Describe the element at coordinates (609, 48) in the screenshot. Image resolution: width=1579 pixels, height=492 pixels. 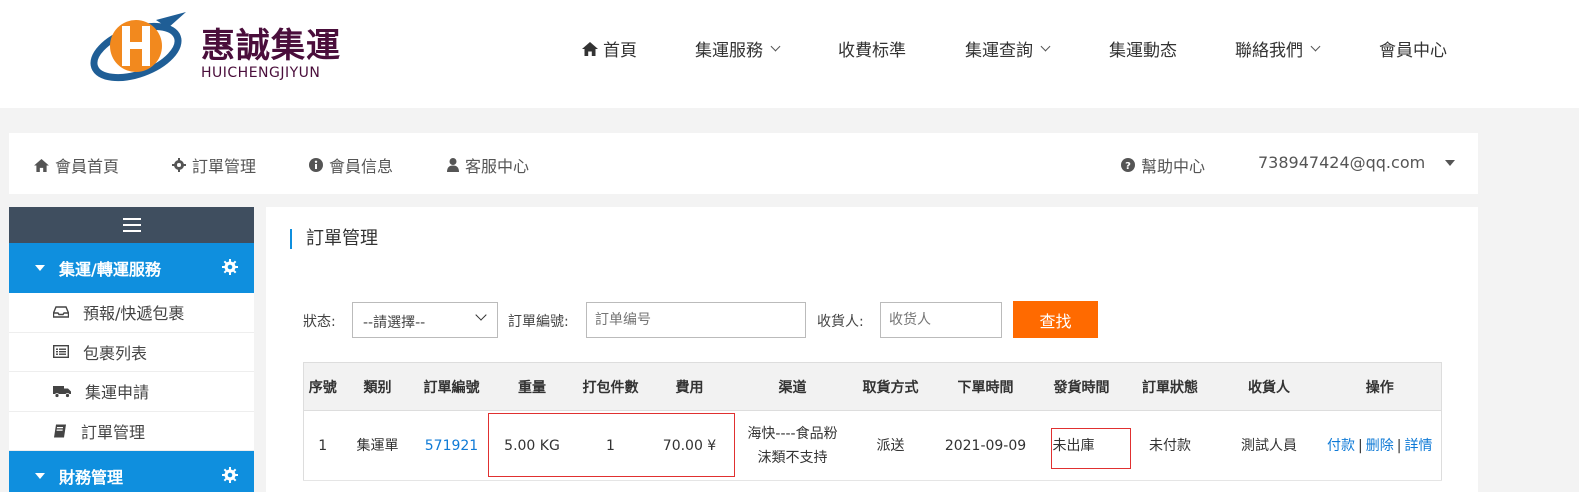
I see `nav-home: 首頁` at that location.